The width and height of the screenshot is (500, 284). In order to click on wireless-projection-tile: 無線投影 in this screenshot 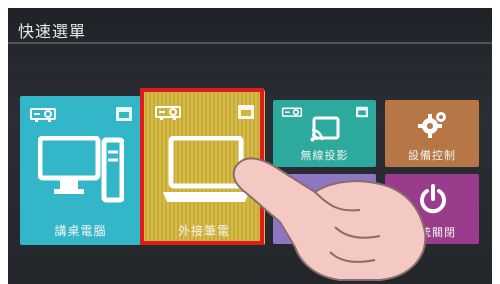, I will do `click(324, 133)`.